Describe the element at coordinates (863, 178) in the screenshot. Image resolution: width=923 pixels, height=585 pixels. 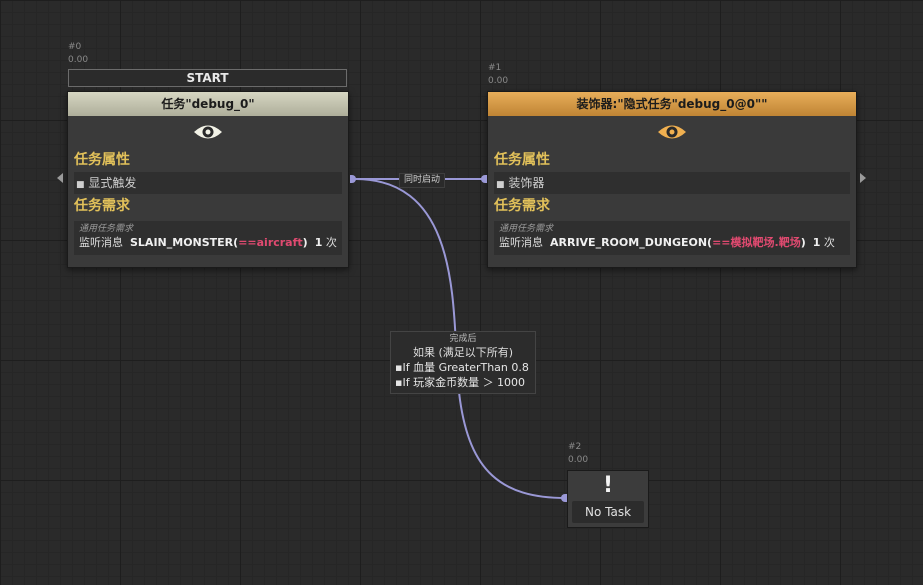
I see `node1-output-arrow-icon` at that location.